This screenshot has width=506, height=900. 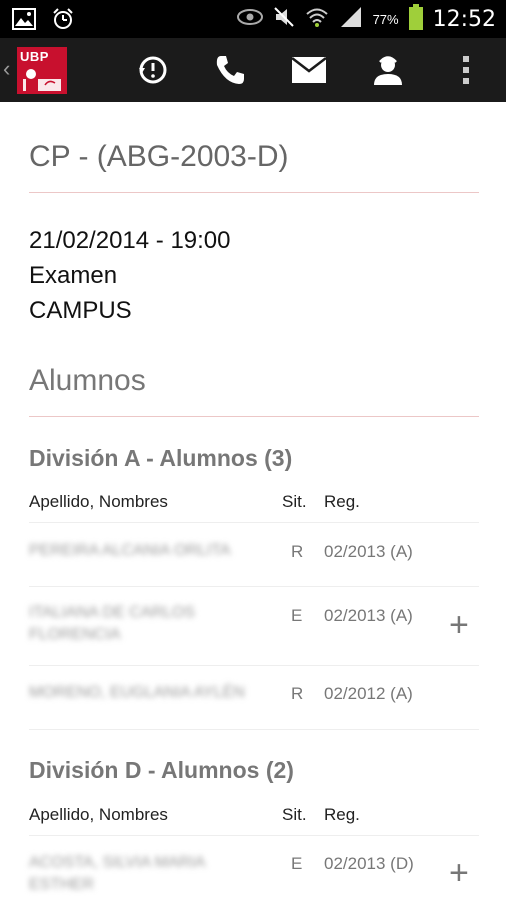 What do you see at coordinates (34, 56) in the screenshot?
I see `logo-text: UBP` at bounding box center [34, 56].